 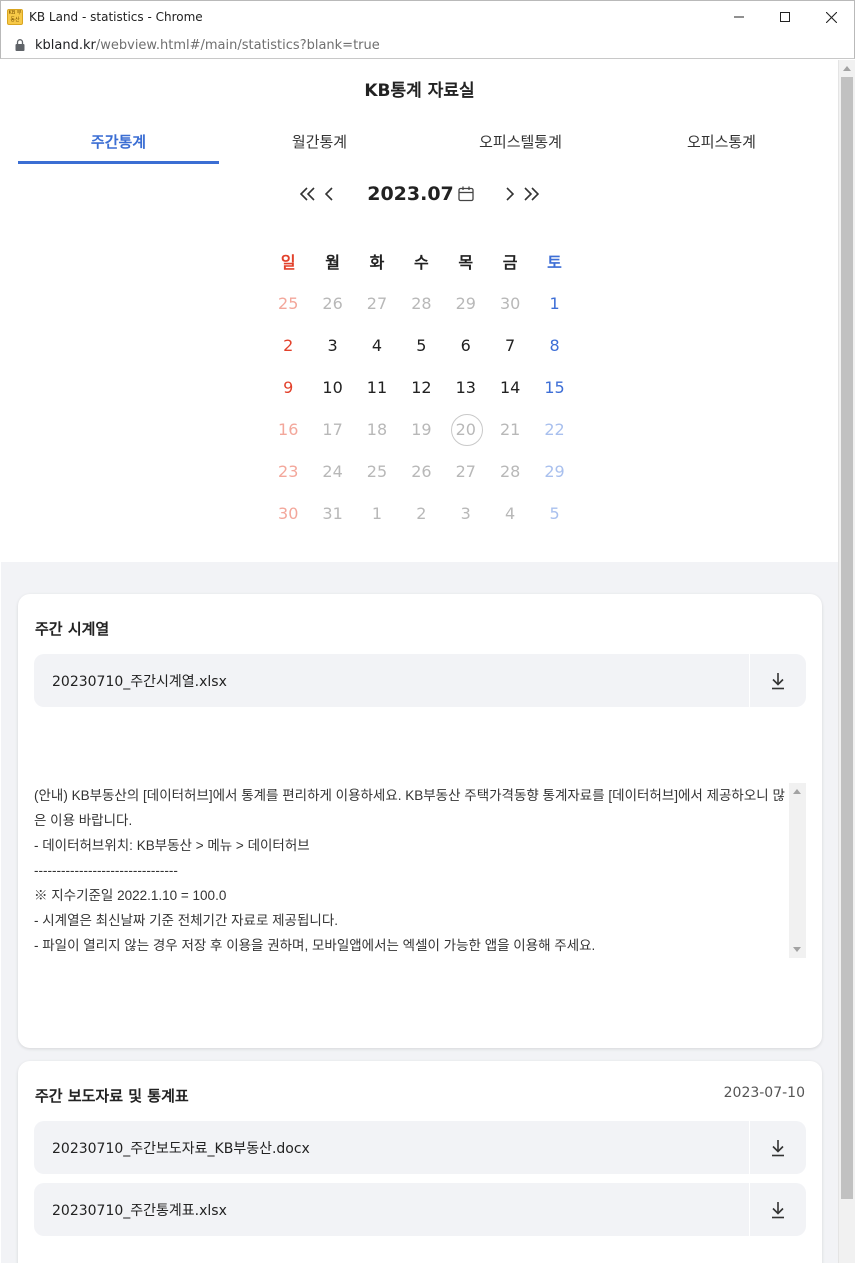 What do you see at coordinates (785, 17) in the screenshot?
I see `maximize-button` at bounding box center [785, 17].